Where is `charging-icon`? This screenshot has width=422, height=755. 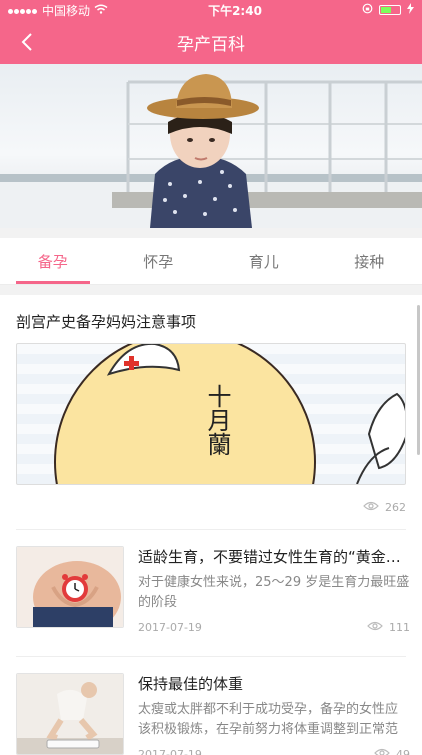 charging-icon is located at coordinates (410, 10).